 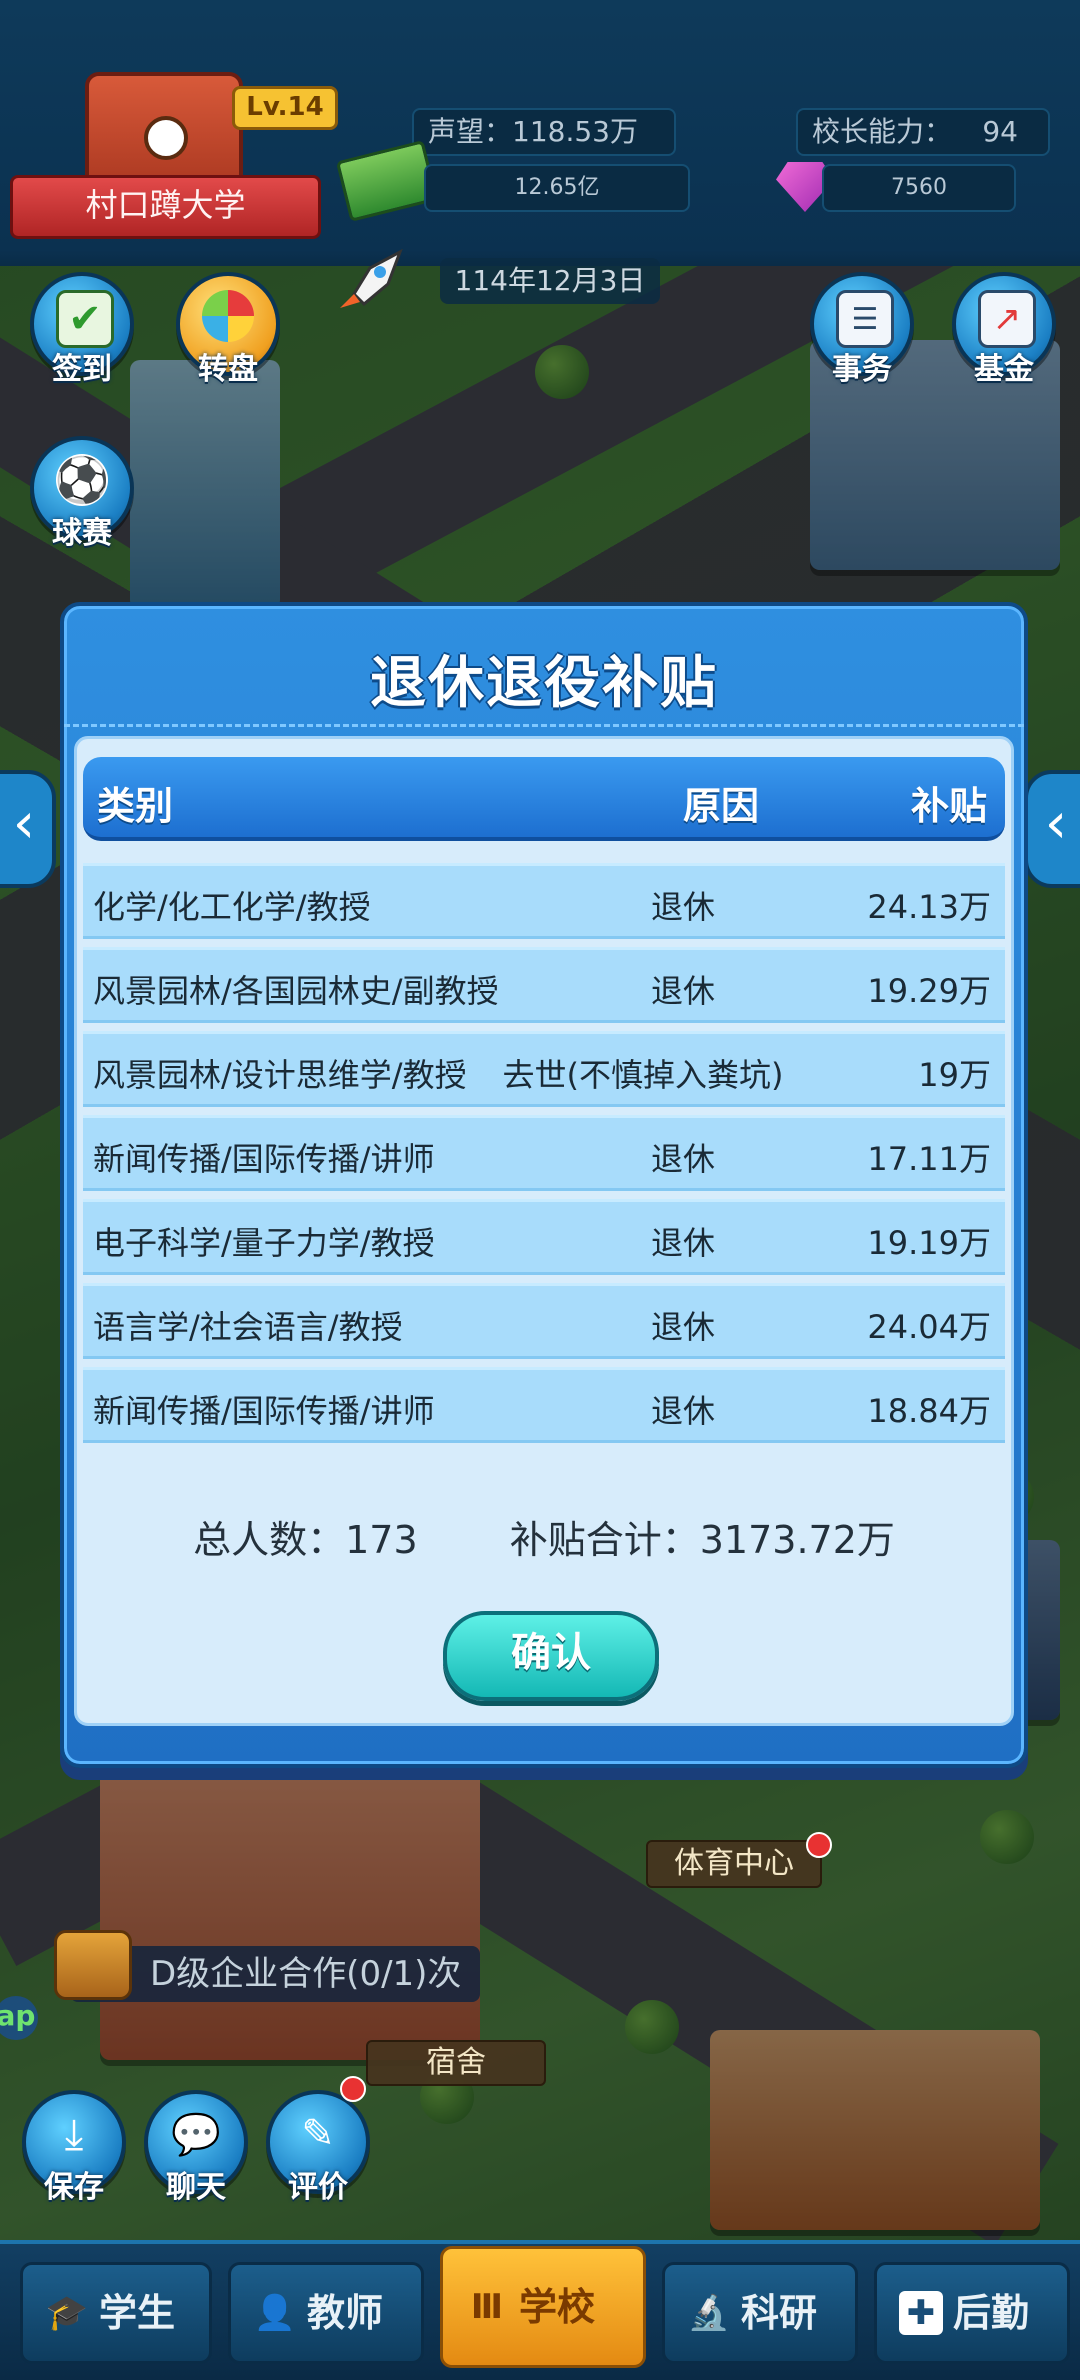 I want to click on dormitory-label: 宿舍, so click(x=456, y=2063).